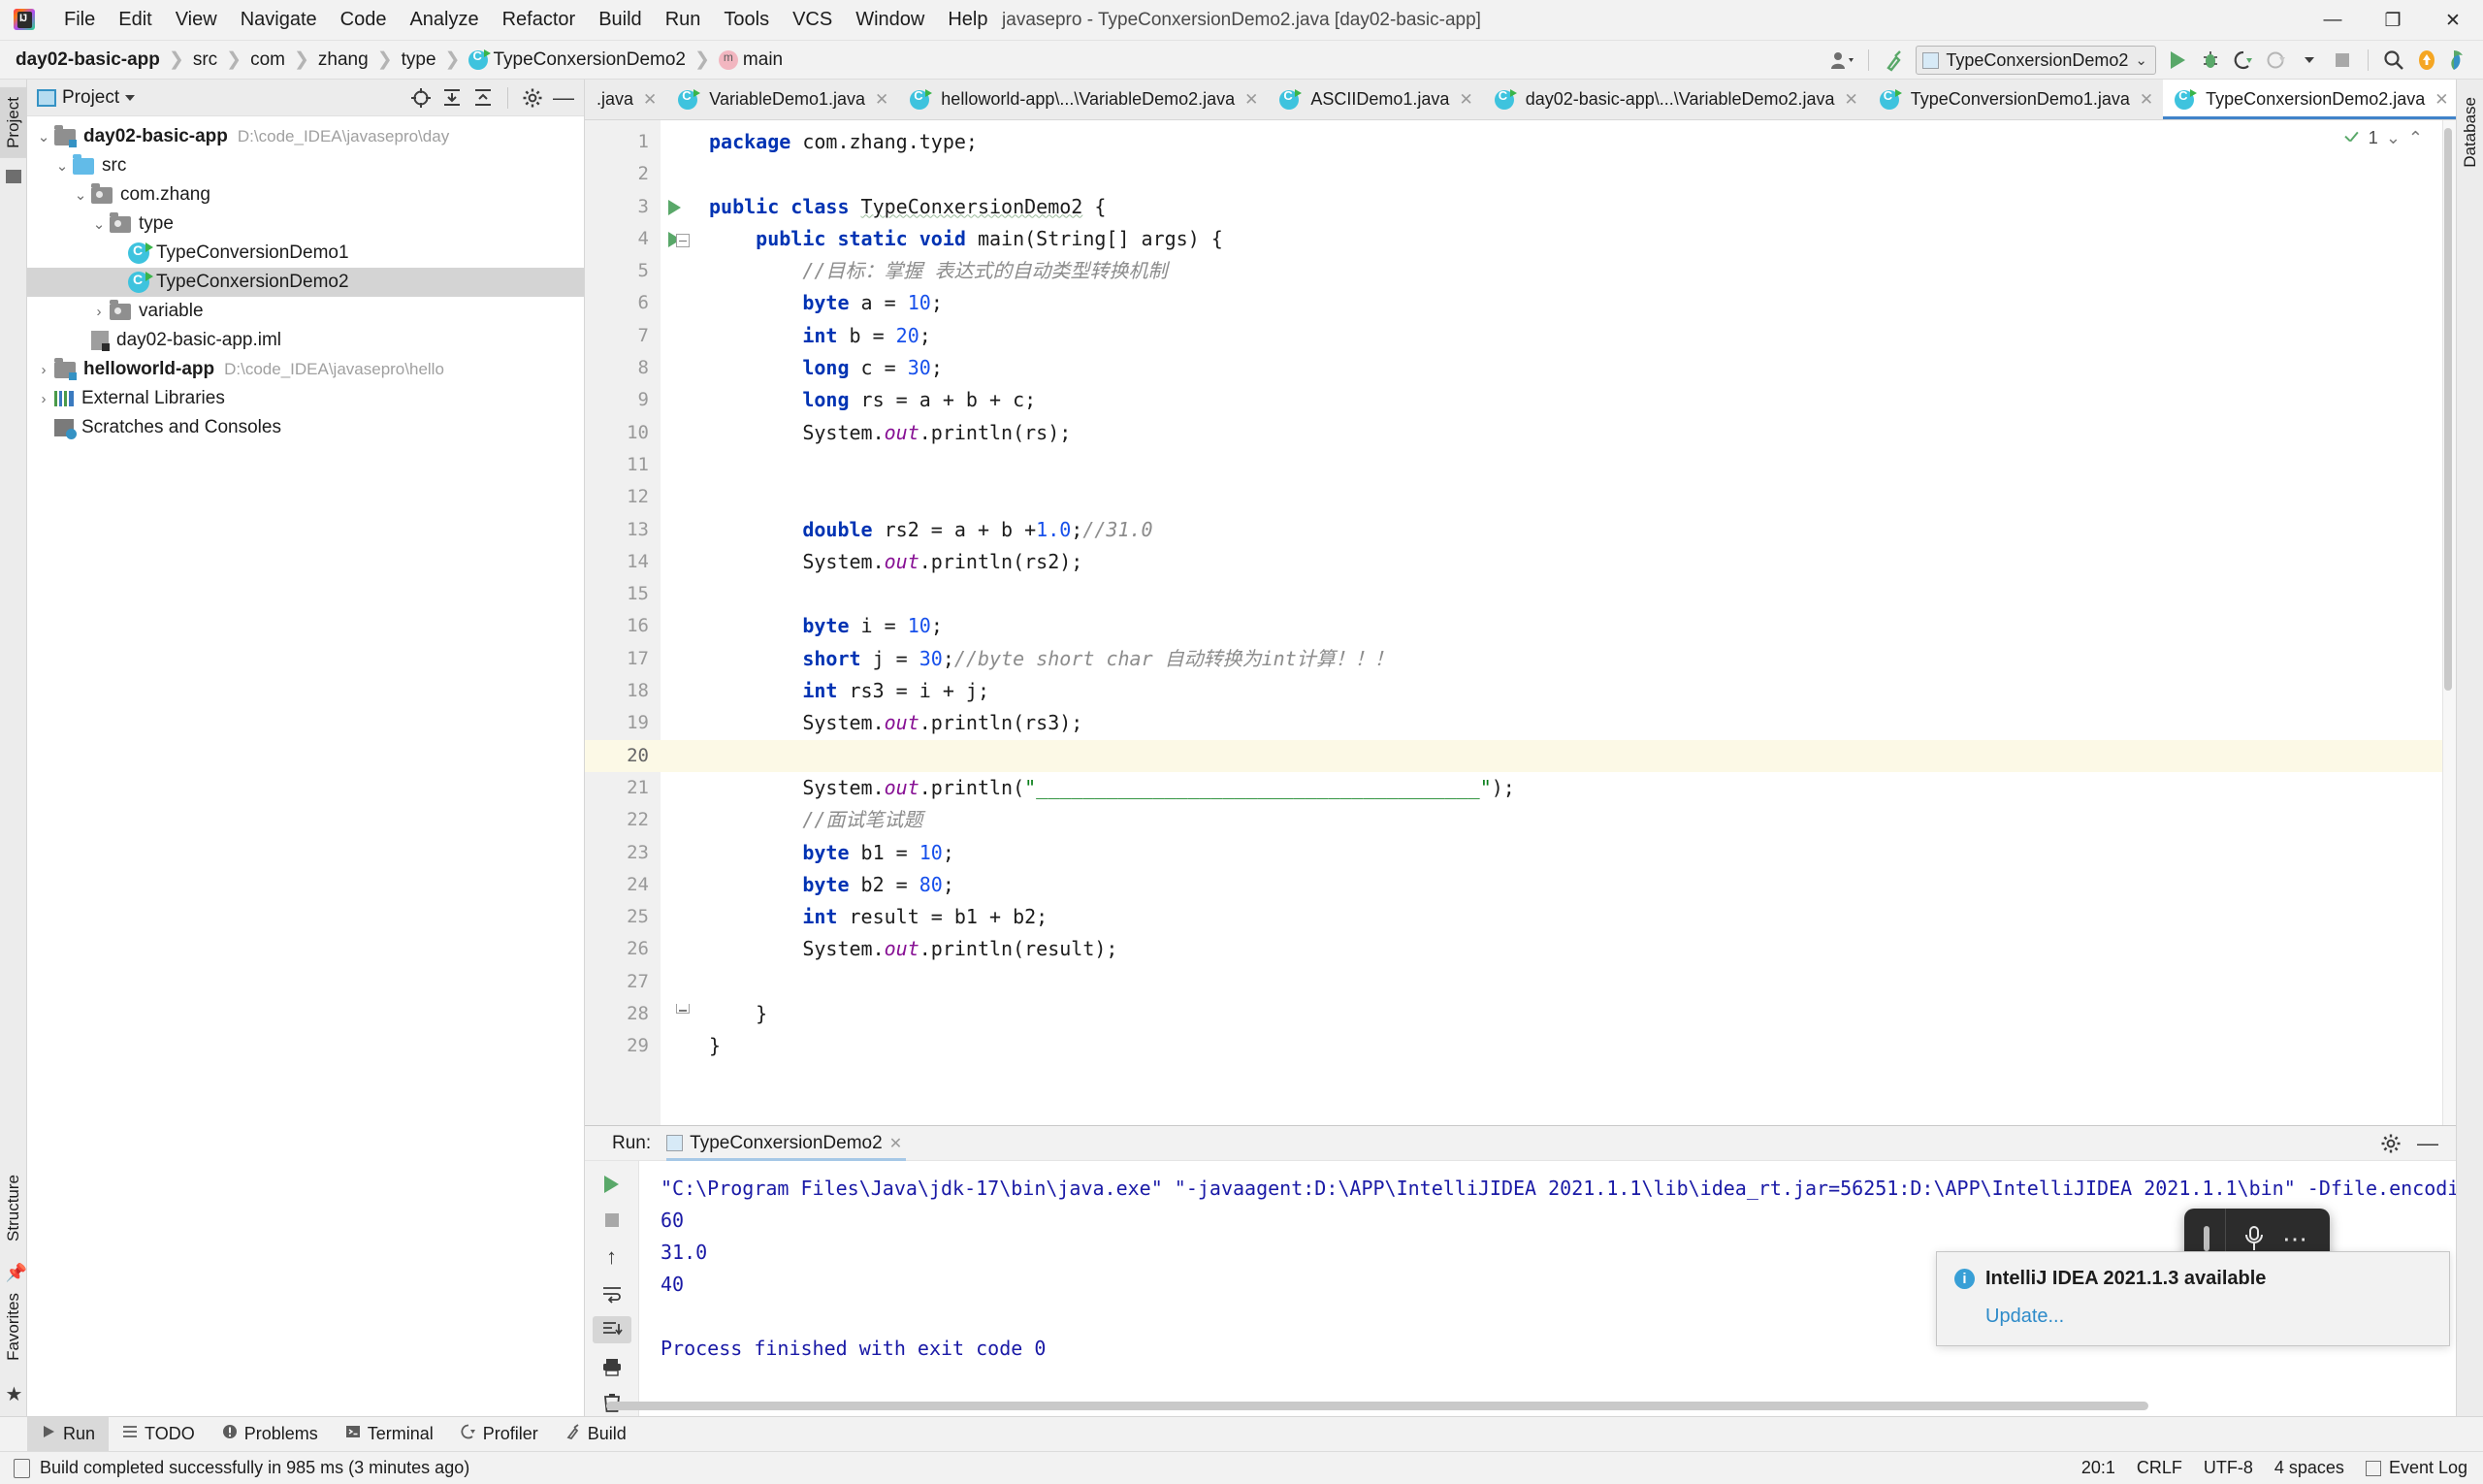 The width and height of the screenshot is (2483, 1484). I want to click on chevron-down-icon: ⌄, so click(2394, 138).